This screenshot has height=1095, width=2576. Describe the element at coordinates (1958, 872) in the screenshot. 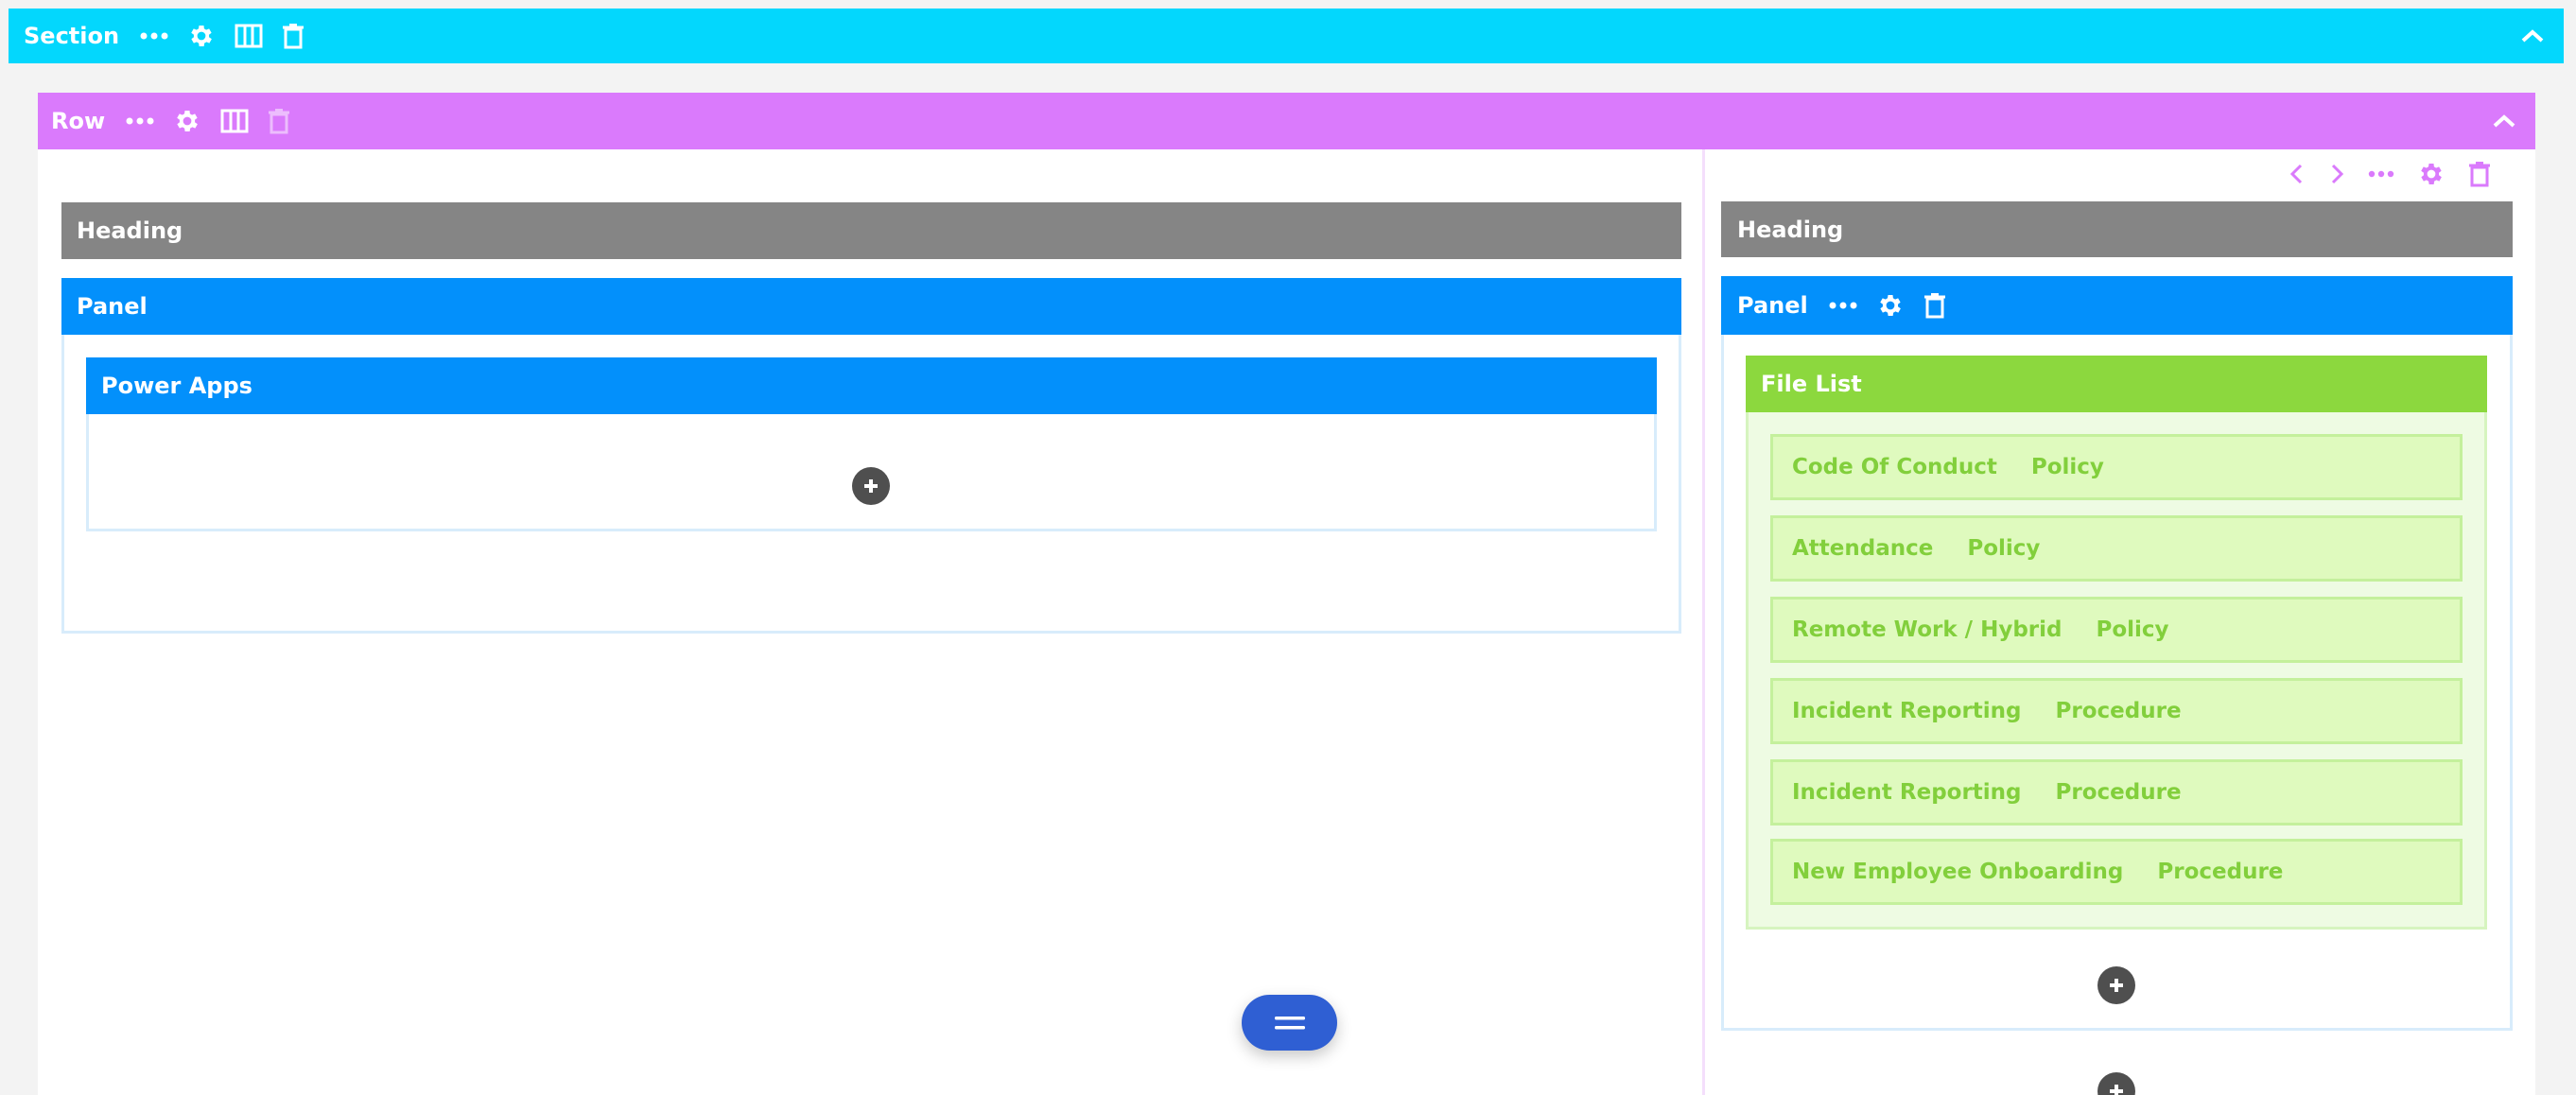

I see `file-name: New Employee Onboarding` at that location.